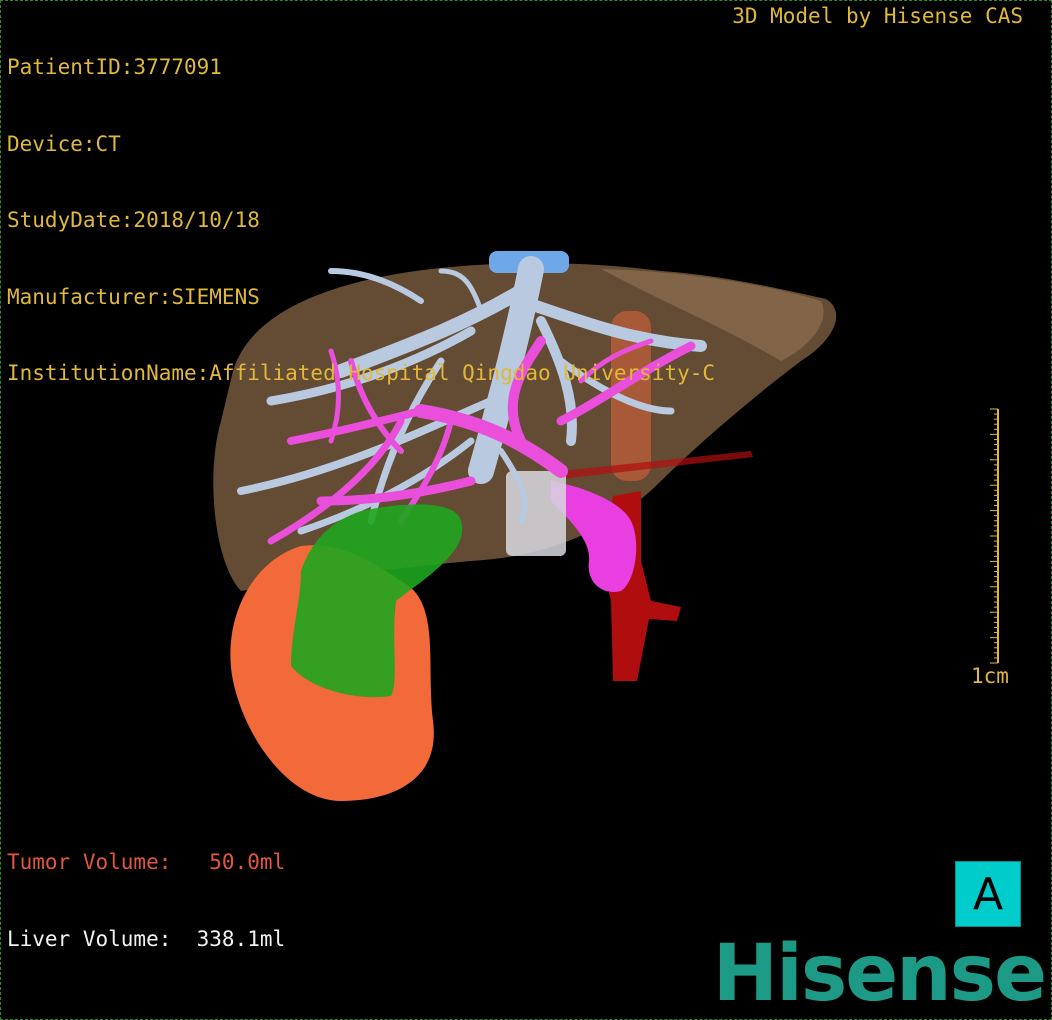 The height and width of the screenshot is (1020, 1052). What do you see at coordinates (536, 513) in the screenshot?
I see `vena-cava-lower` at bounding box center [536, 513].